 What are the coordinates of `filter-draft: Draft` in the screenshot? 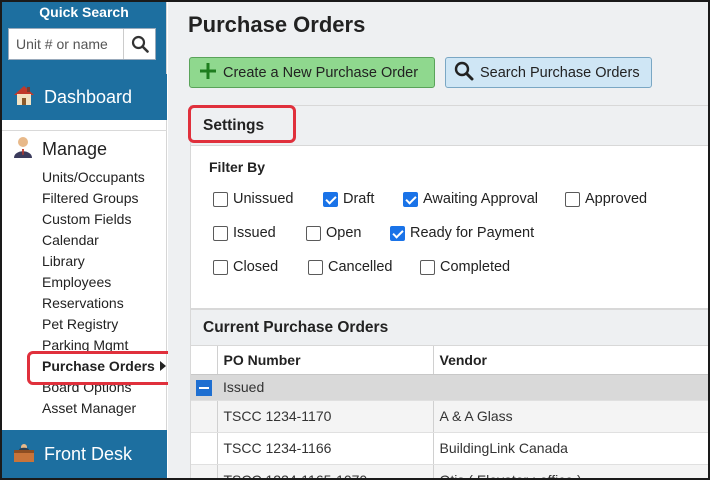 It's located at (348, 199).